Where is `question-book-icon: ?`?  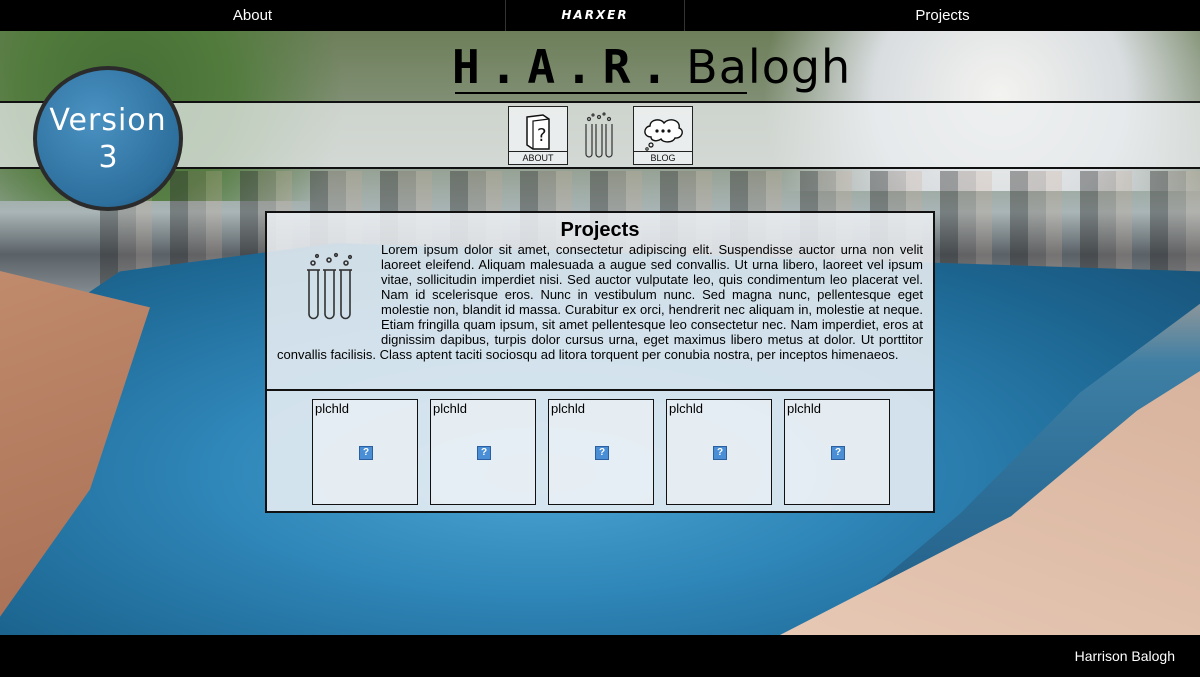 question-book-icon: ? is located at coordinates (538, 132).